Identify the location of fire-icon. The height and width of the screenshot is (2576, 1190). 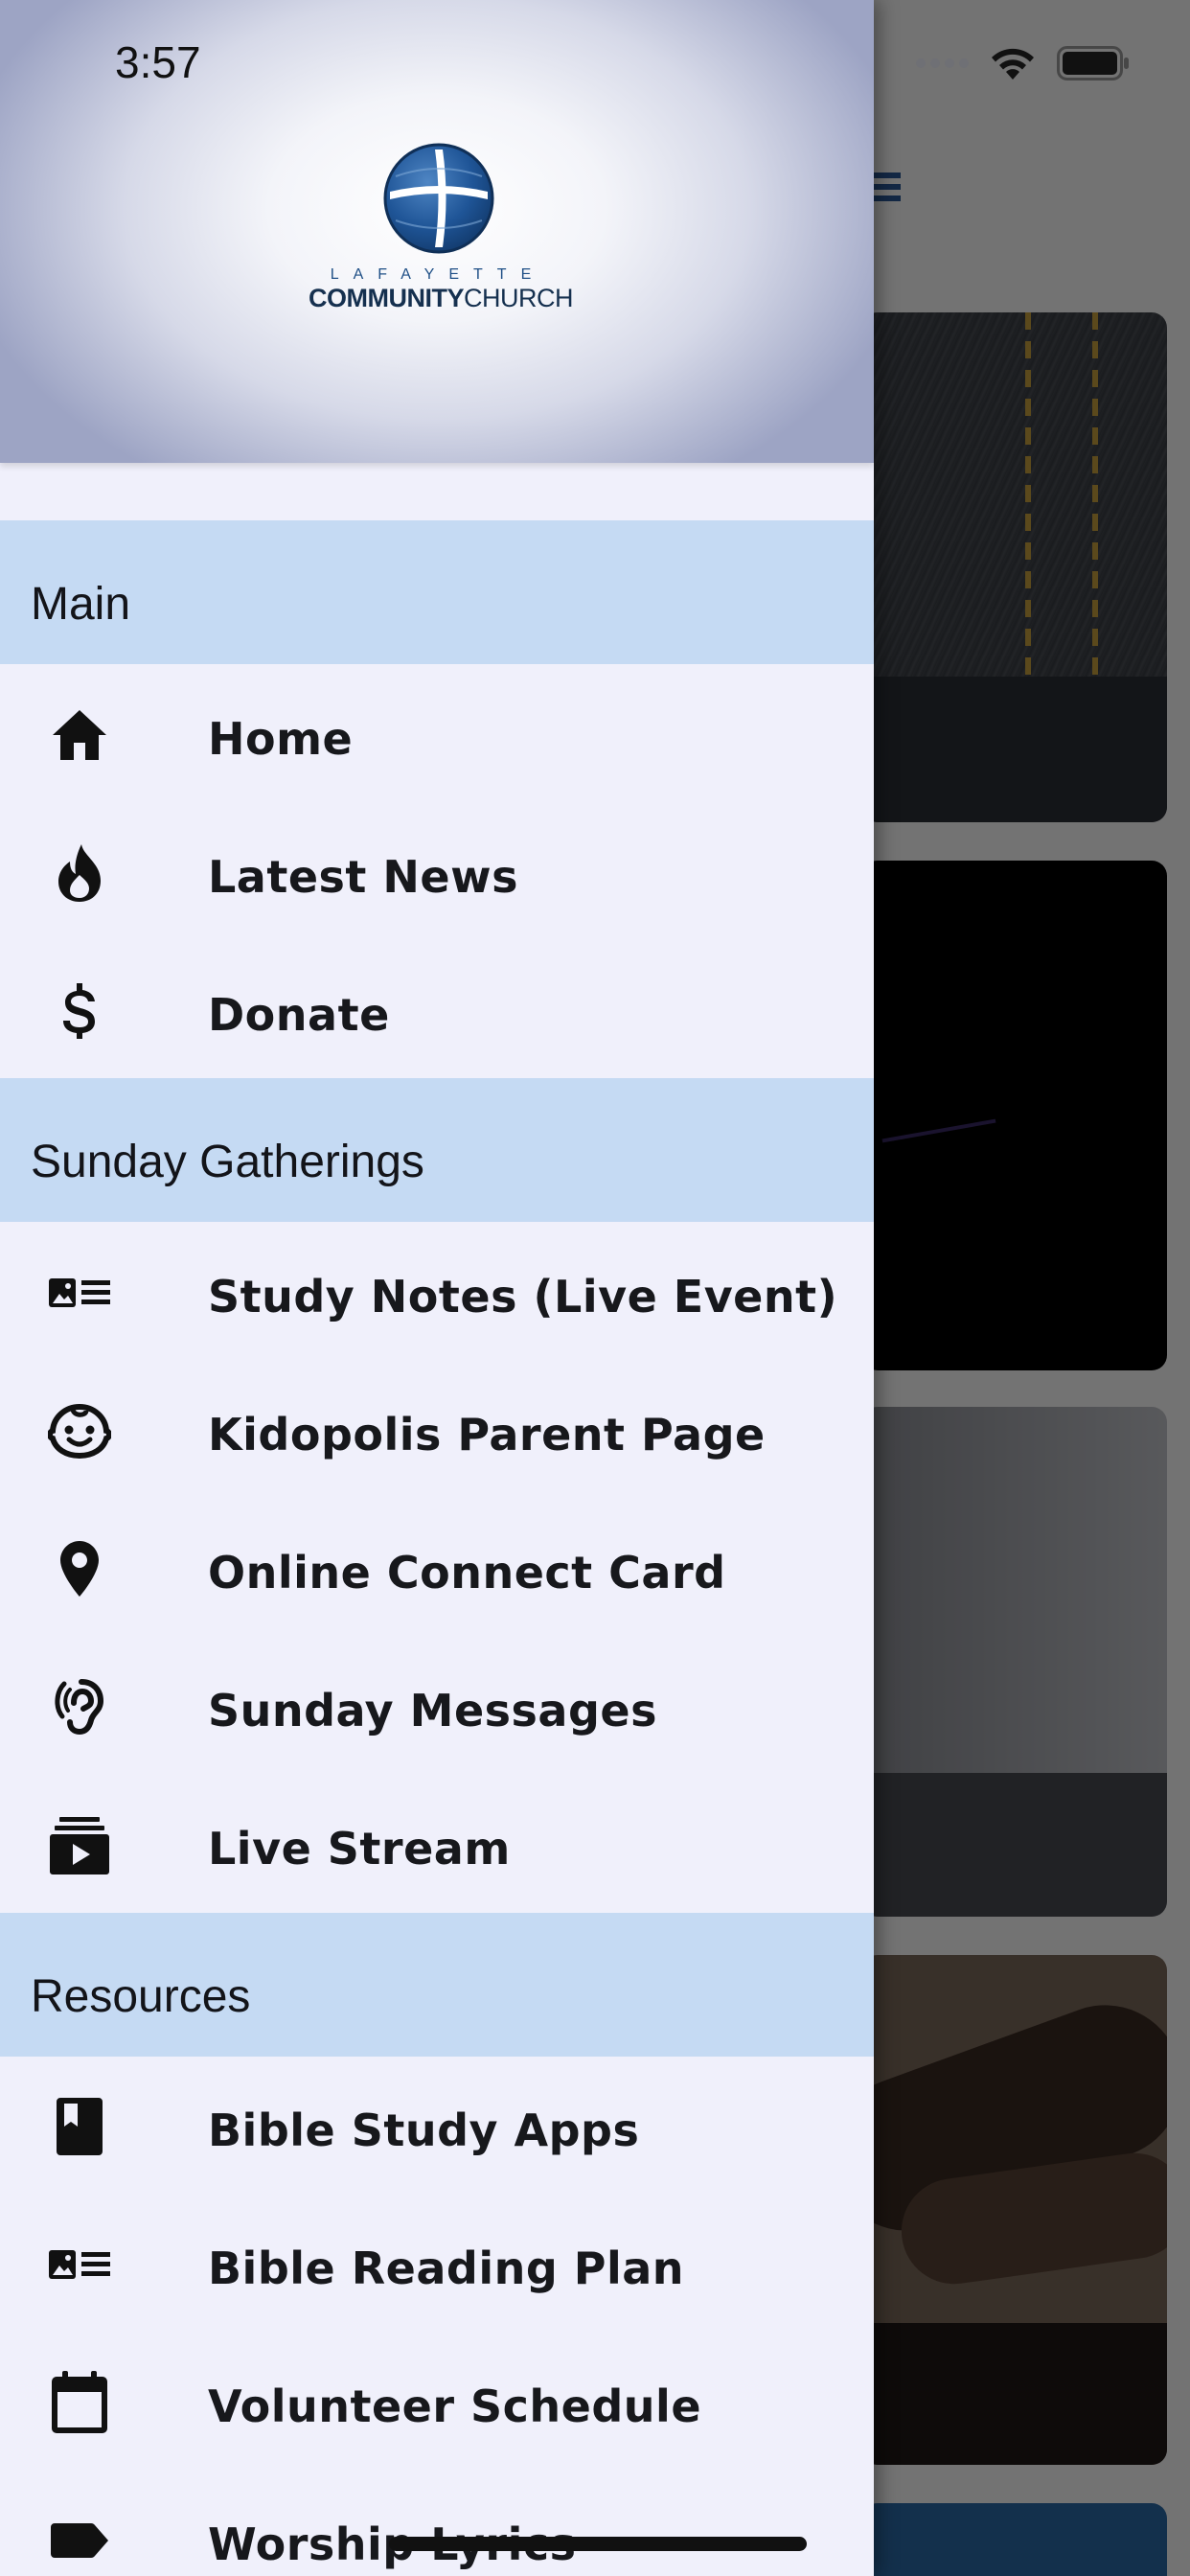
(80, 873).